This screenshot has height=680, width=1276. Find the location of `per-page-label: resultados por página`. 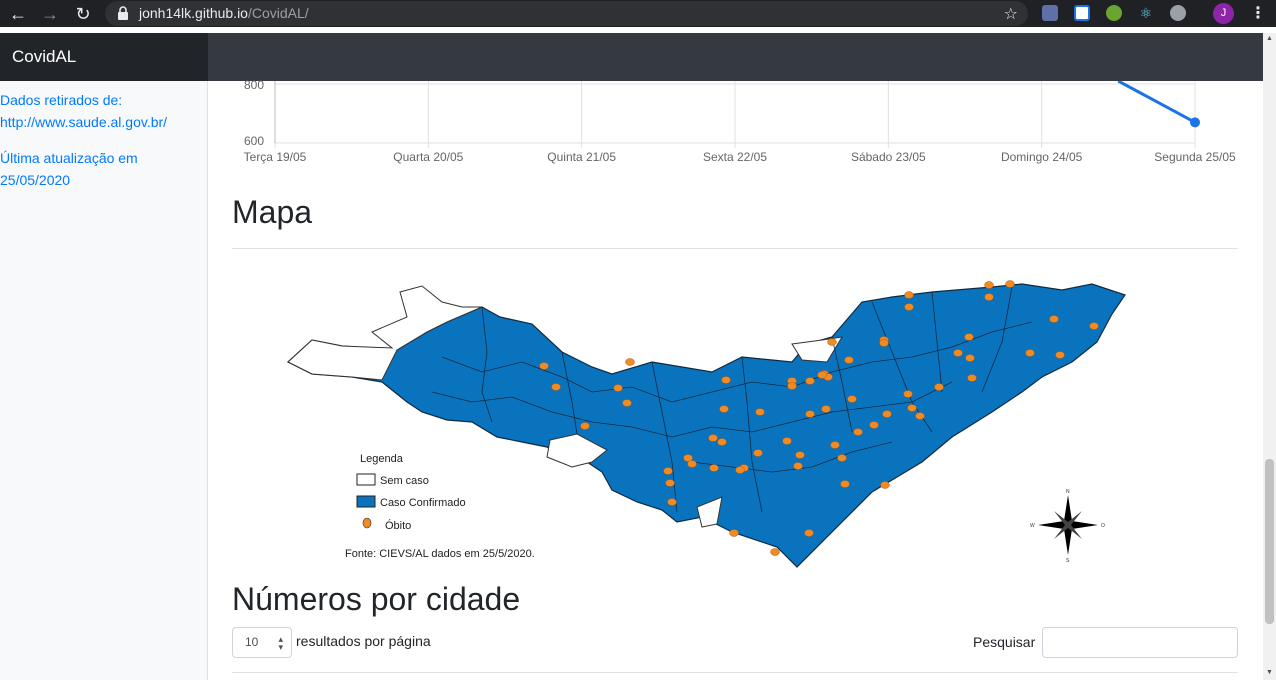

per-page-label: resultados por página is located at coordinates (363, 641).